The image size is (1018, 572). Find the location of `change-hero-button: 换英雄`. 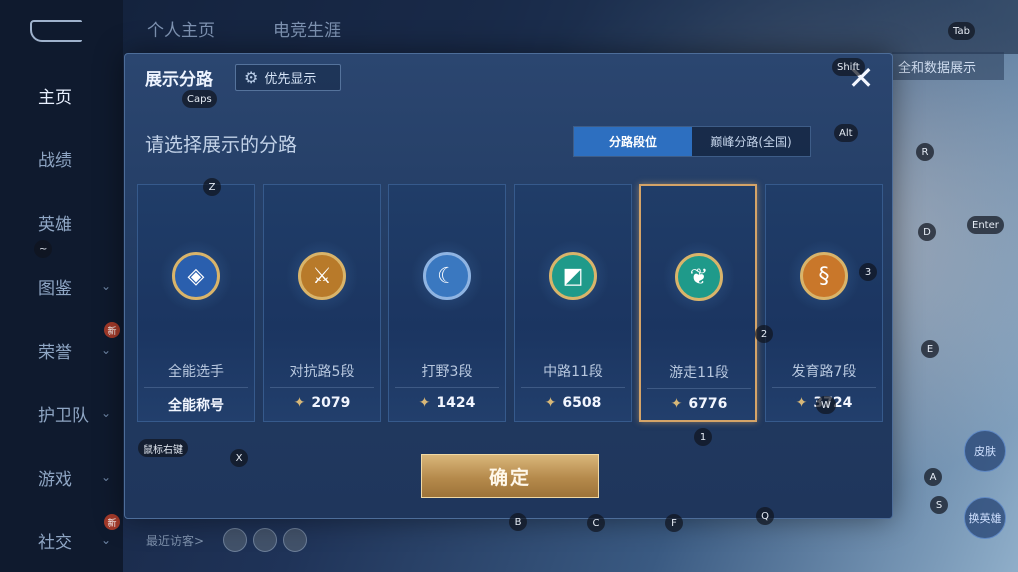

change-hero-button: 换英雄 is located at coordinates (985, 518).